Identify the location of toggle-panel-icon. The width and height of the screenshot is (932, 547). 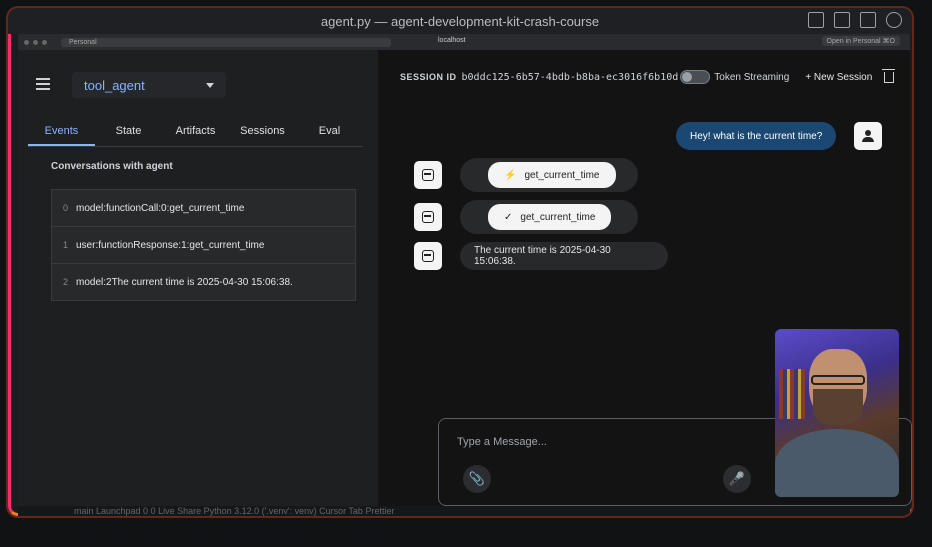
(842, 20).